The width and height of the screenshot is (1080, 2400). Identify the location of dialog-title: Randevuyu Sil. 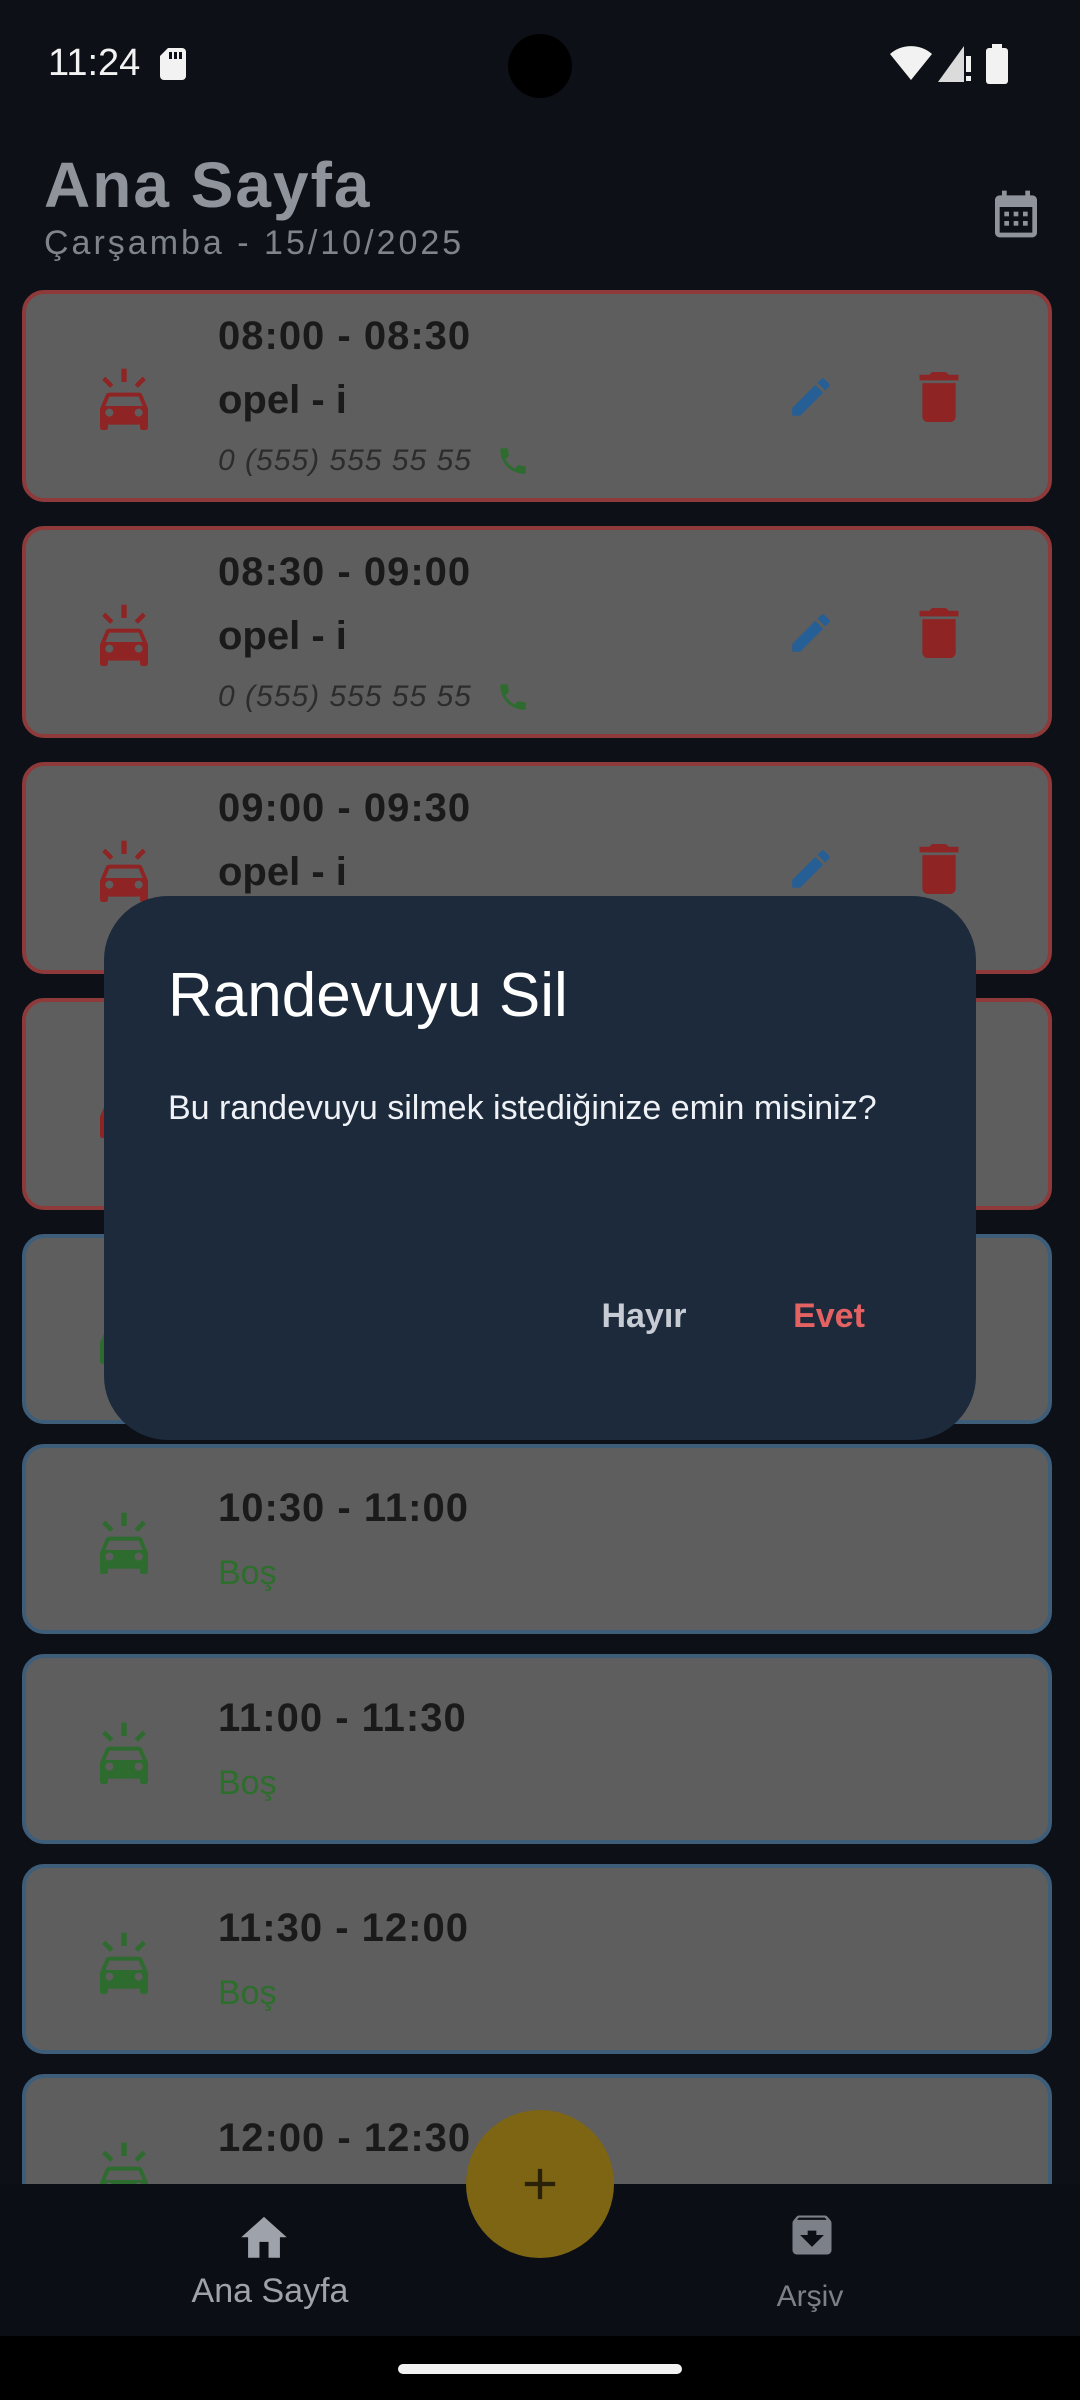
(368, 995).